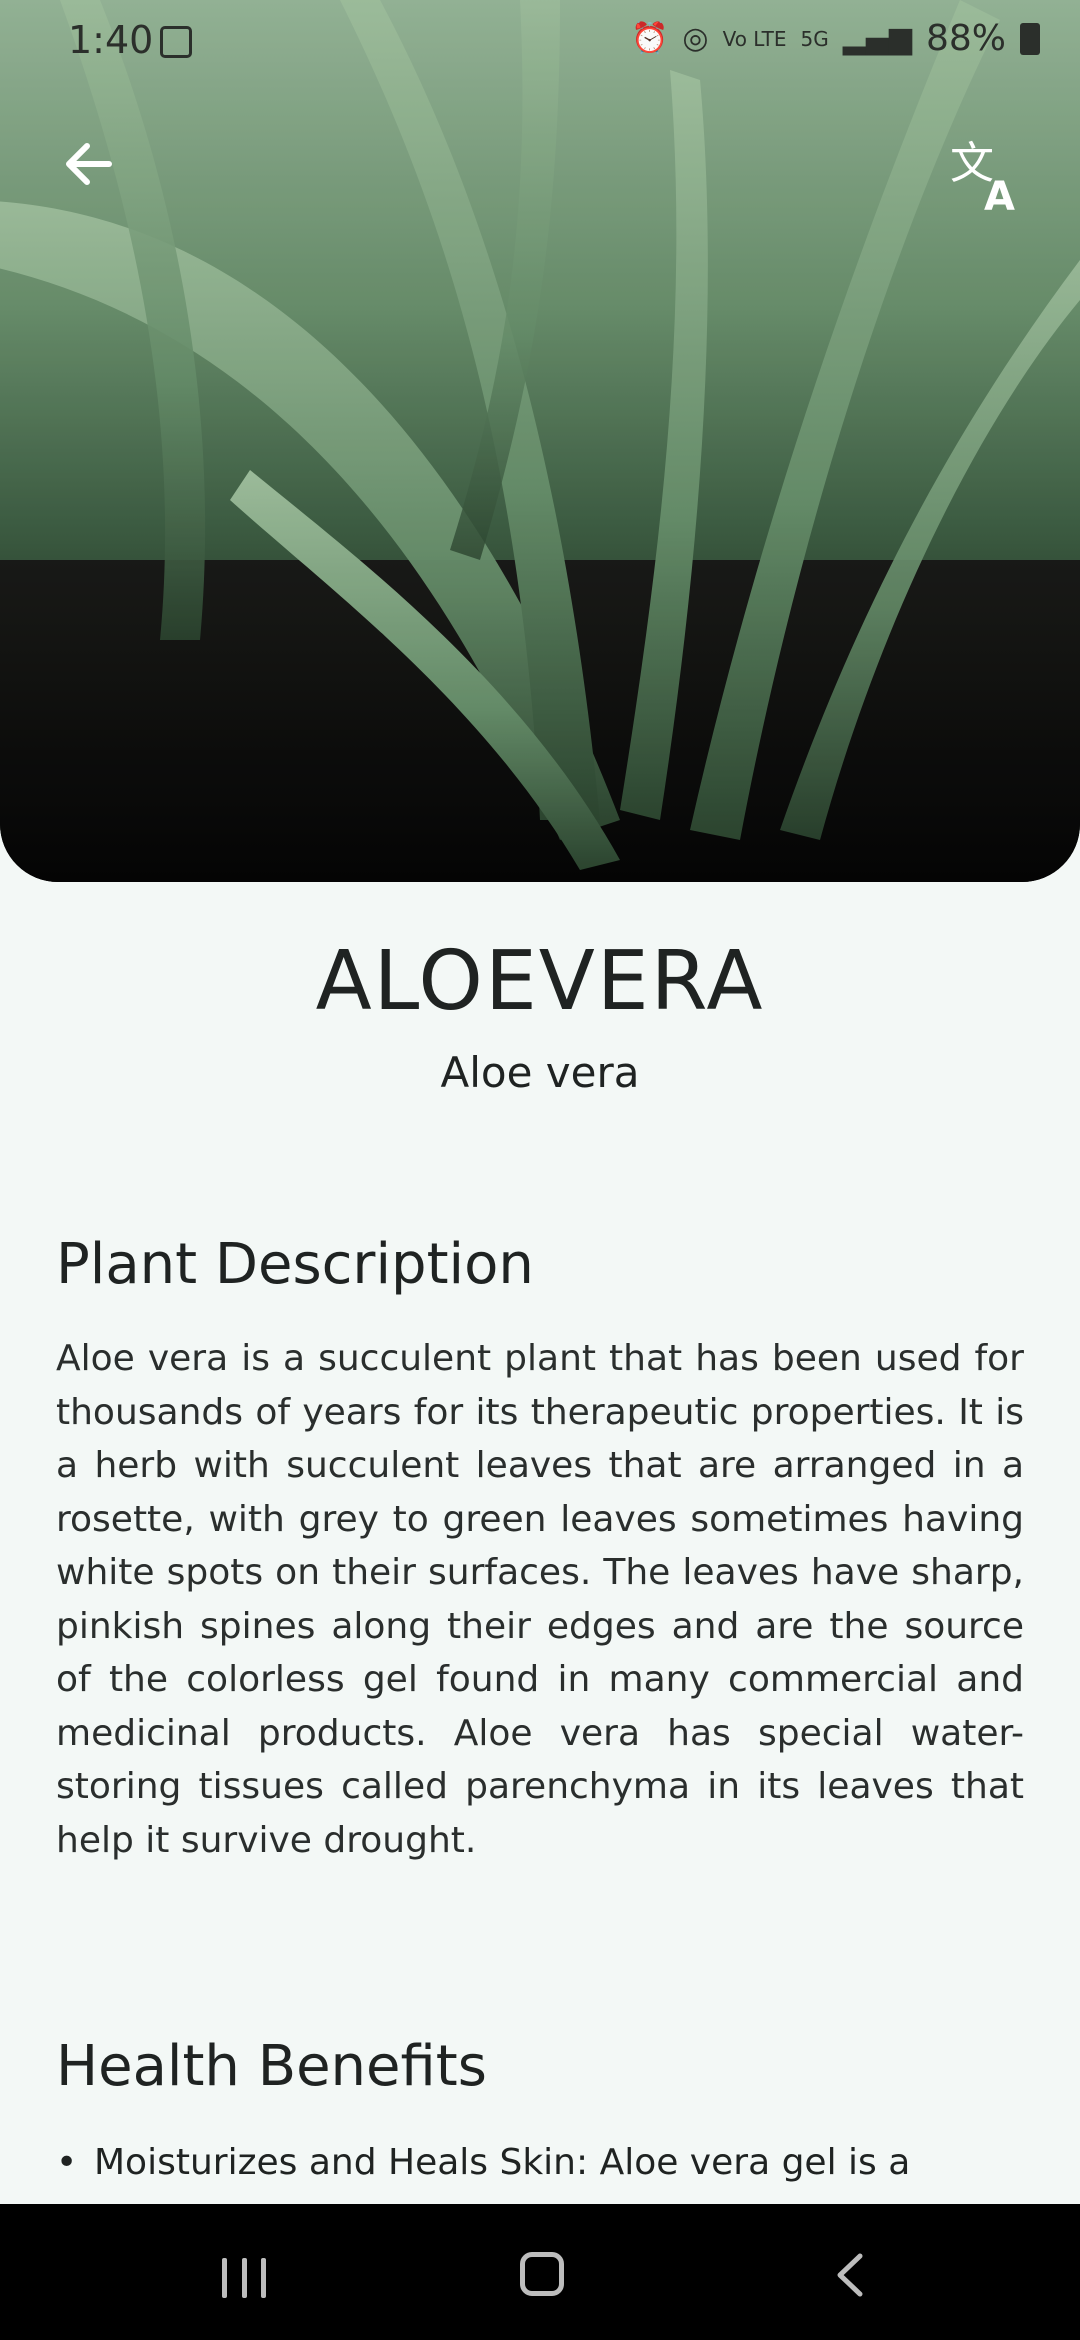 The height and width of the screenshot is (2340, 1080). Describe the element at coordinates (89, 164) in the screenshot. I see `arrow-left-icon` at that location.